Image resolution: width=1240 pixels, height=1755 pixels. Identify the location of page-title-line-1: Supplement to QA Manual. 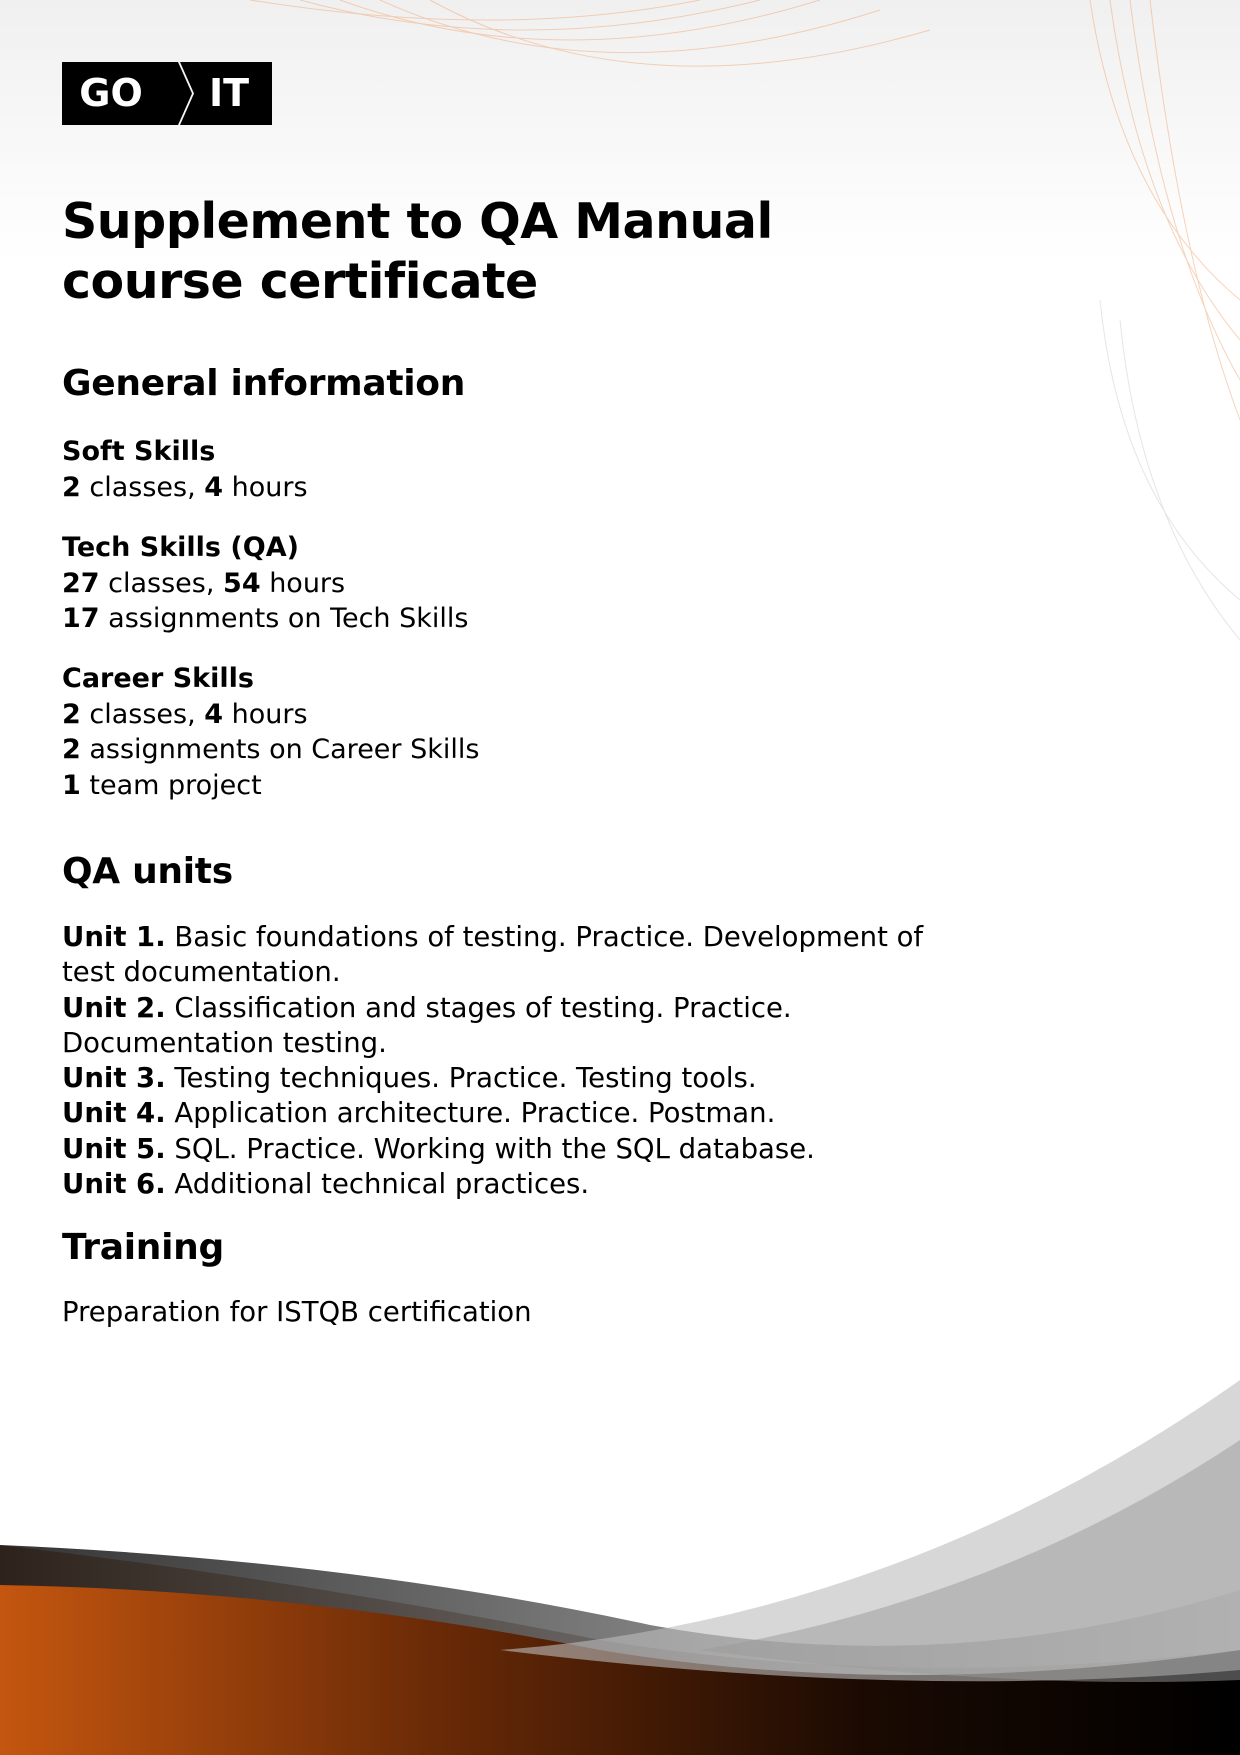
(417, 221).